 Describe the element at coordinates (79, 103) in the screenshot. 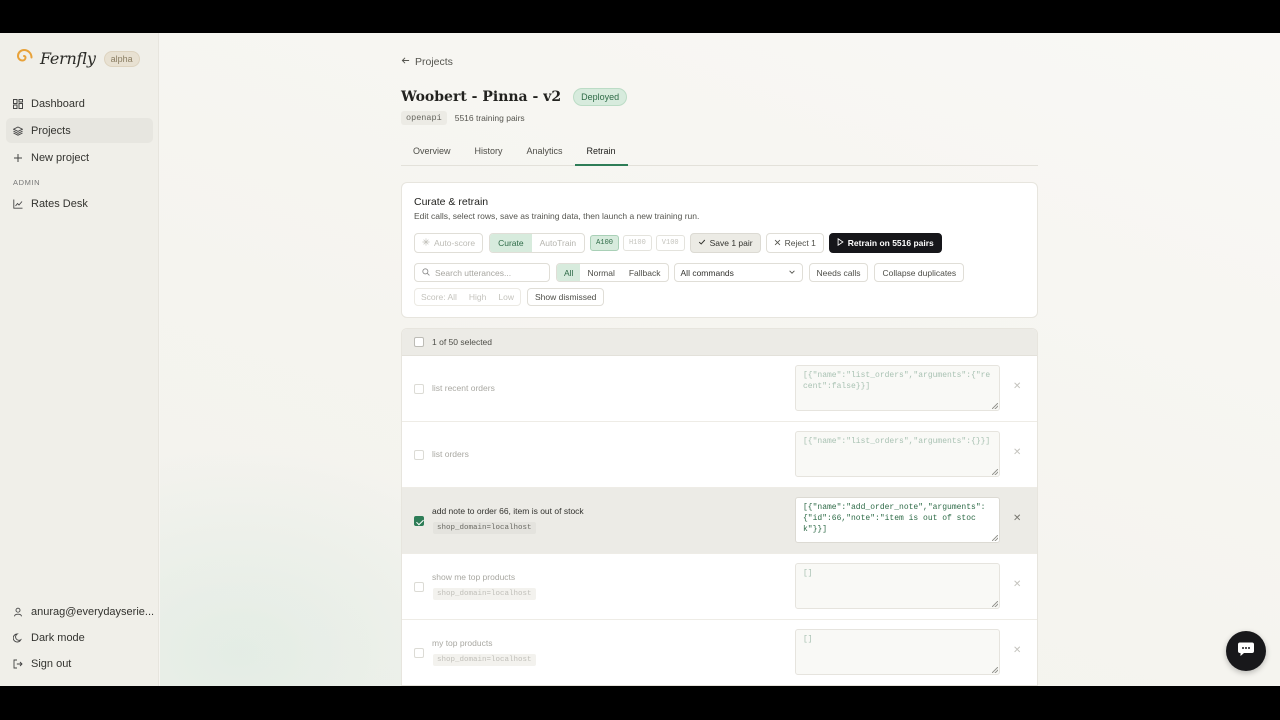

I see `sidebar-item-dashboard: Dashboard` at that location.